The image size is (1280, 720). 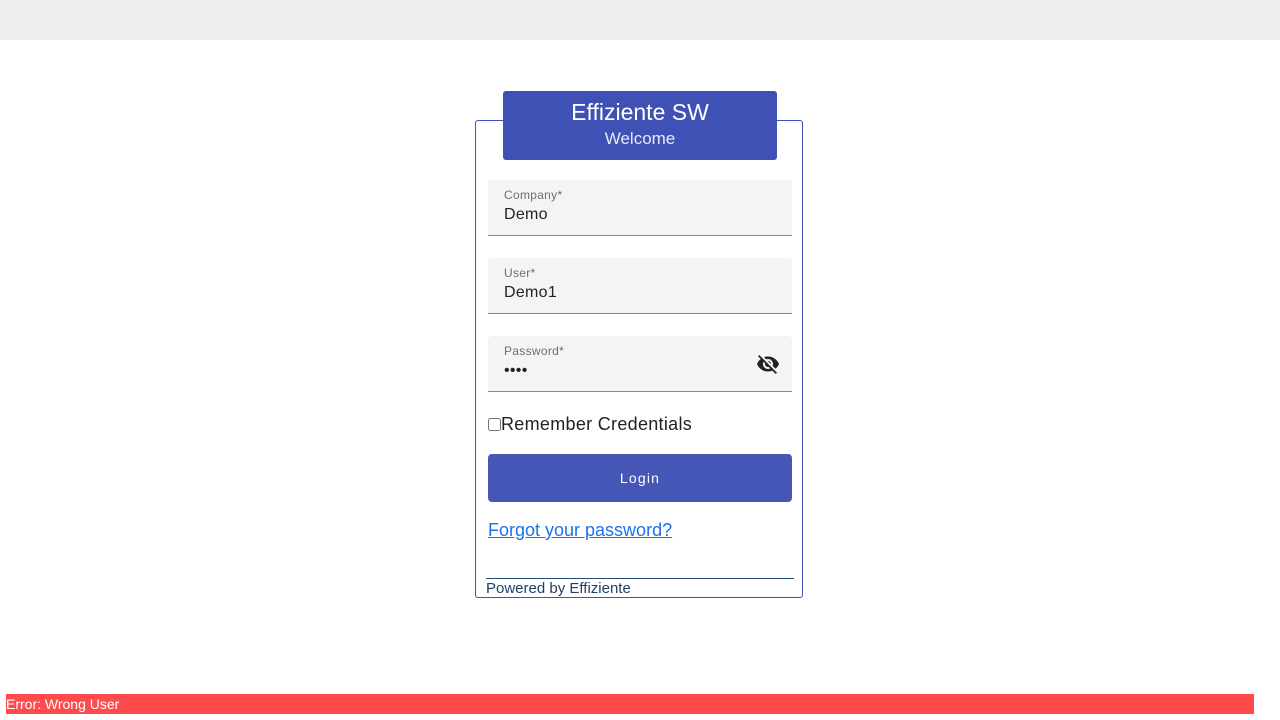 I want to click on password-field: Password*, so click(x=640, y=364).